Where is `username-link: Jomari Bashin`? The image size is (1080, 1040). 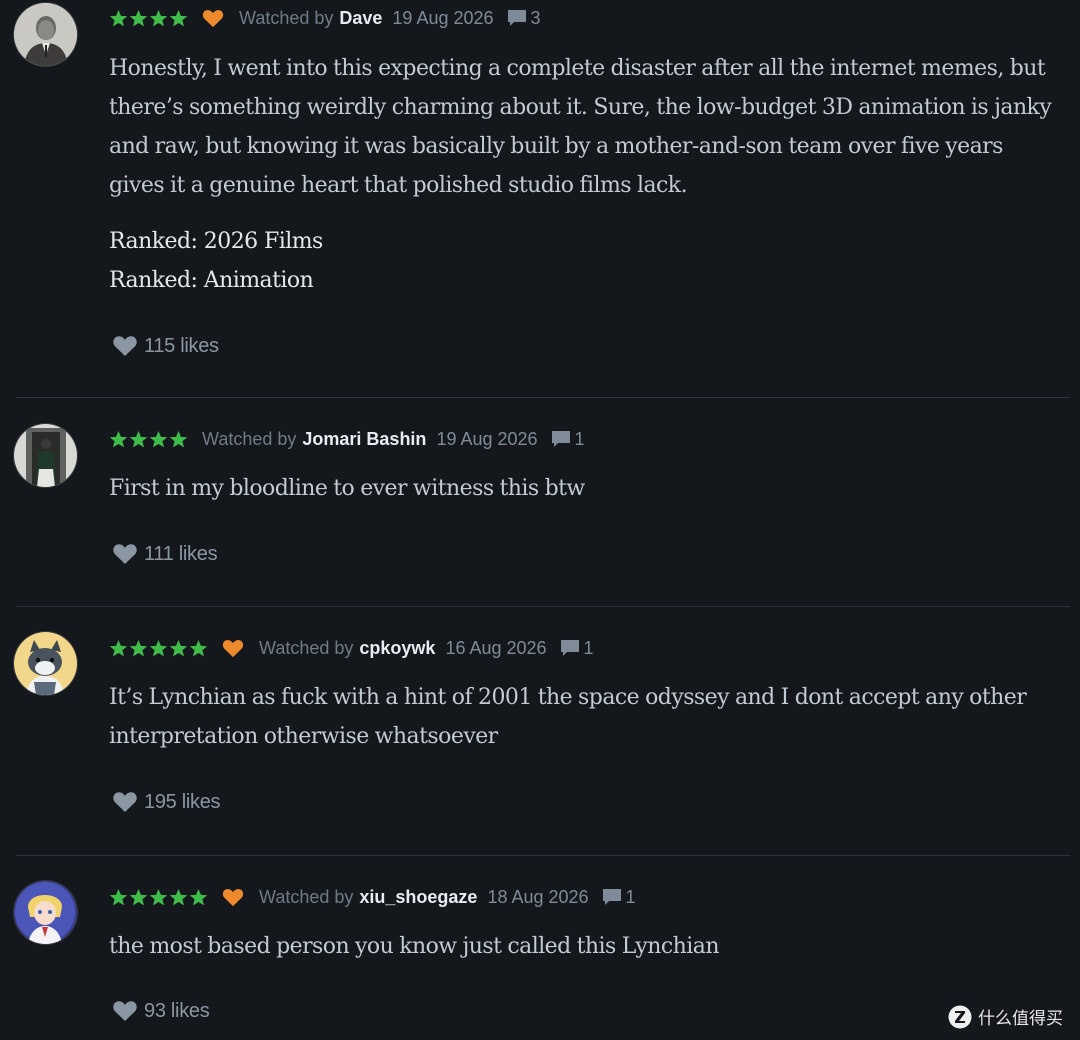 username-link: Jomari Bashin is located at coordinates (364, 439).